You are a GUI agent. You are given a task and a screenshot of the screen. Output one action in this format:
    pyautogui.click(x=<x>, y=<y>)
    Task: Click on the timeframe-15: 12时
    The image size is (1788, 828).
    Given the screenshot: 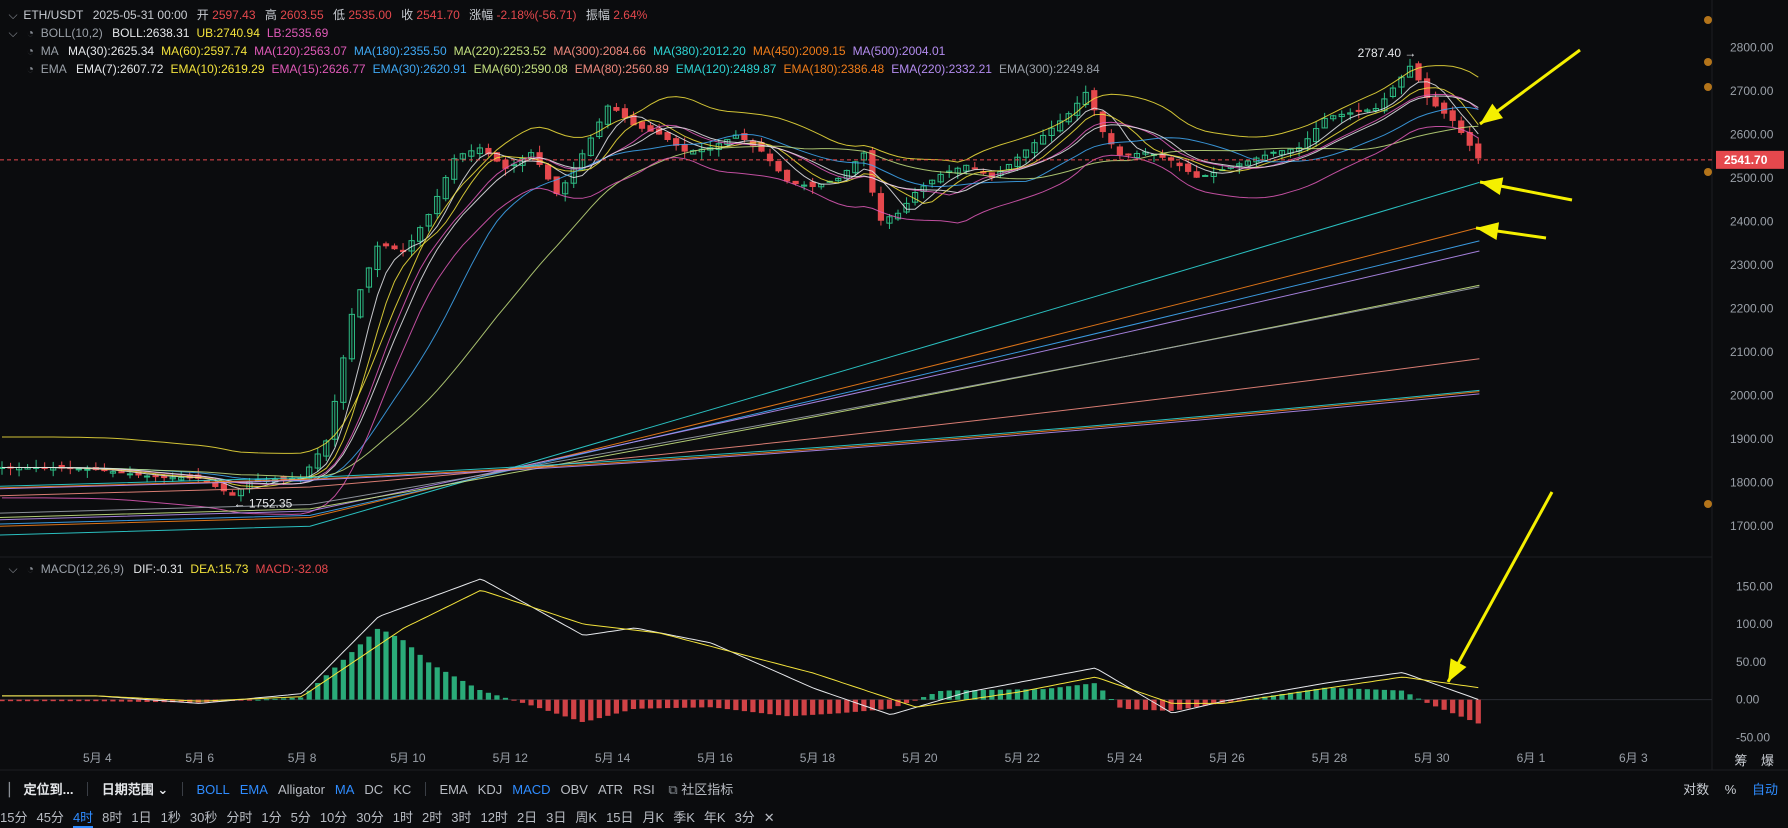 What is the action you would take?
    pyautogui.click(x=493, y=816)
    